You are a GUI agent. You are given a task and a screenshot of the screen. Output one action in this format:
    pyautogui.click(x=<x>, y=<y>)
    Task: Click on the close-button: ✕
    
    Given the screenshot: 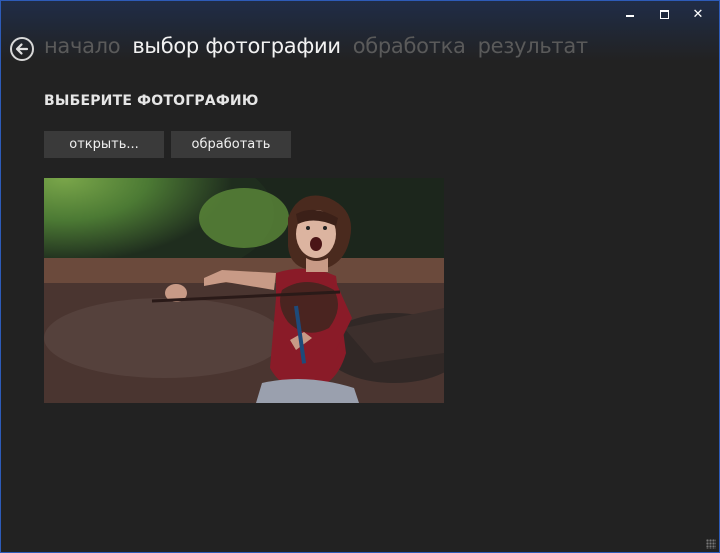 What is the action you would take?
    pyautogui.click(x=698, y=14)
    